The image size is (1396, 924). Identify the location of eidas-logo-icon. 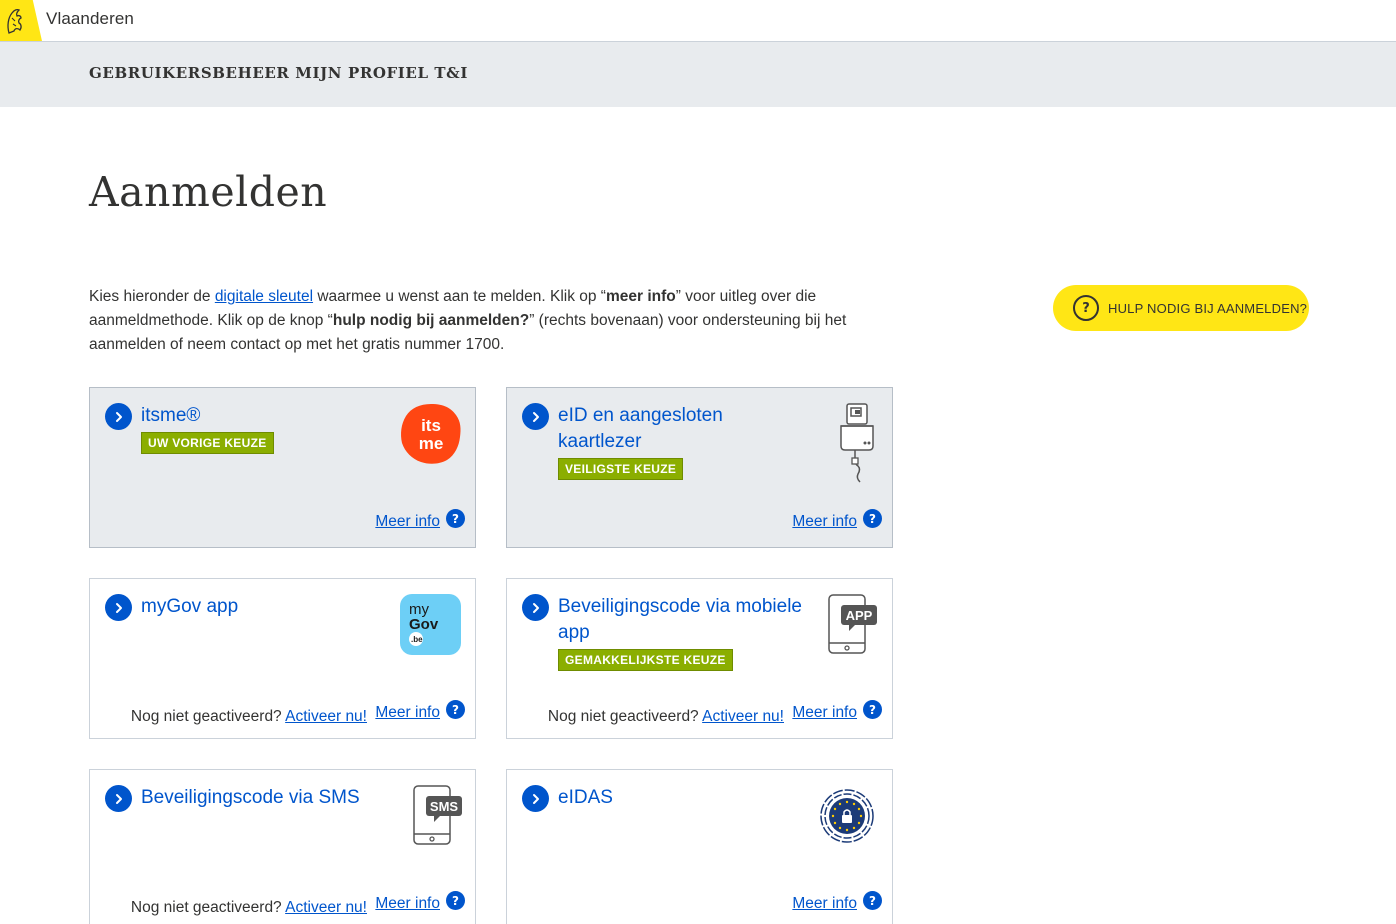
(847, 818).